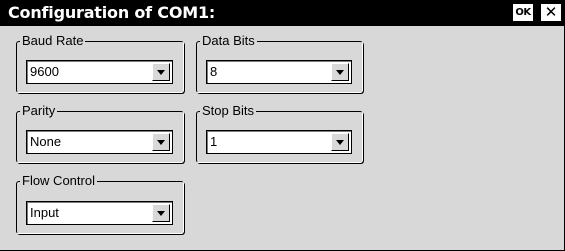  What do you see at coordinates (44, 212) in the screenshot?
I see `flow-control-value: Input` at bounding box center [44, 212].